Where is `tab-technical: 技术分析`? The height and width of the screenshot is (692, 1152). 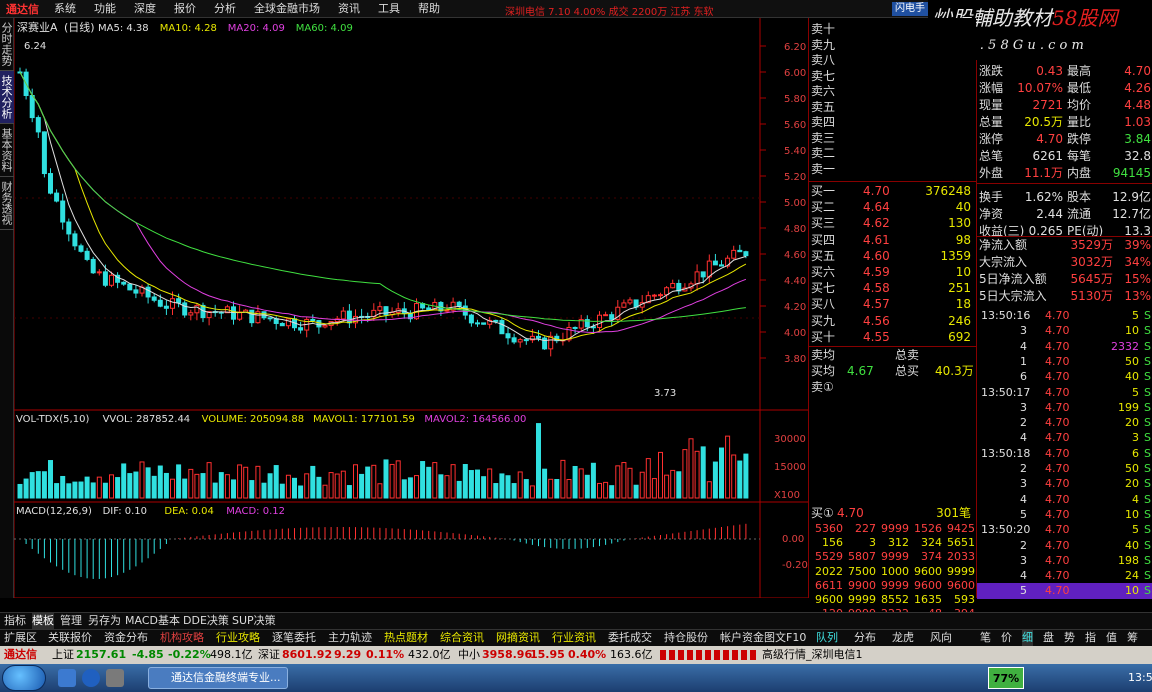 tab-technical: 技术分析 is located at coordinates (7, 97).